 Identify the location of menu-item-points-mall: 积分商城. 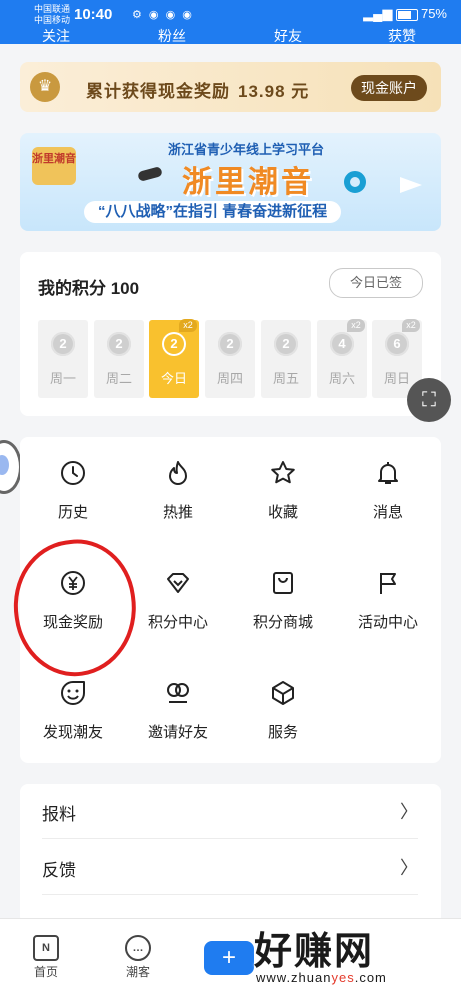
(283, 595).